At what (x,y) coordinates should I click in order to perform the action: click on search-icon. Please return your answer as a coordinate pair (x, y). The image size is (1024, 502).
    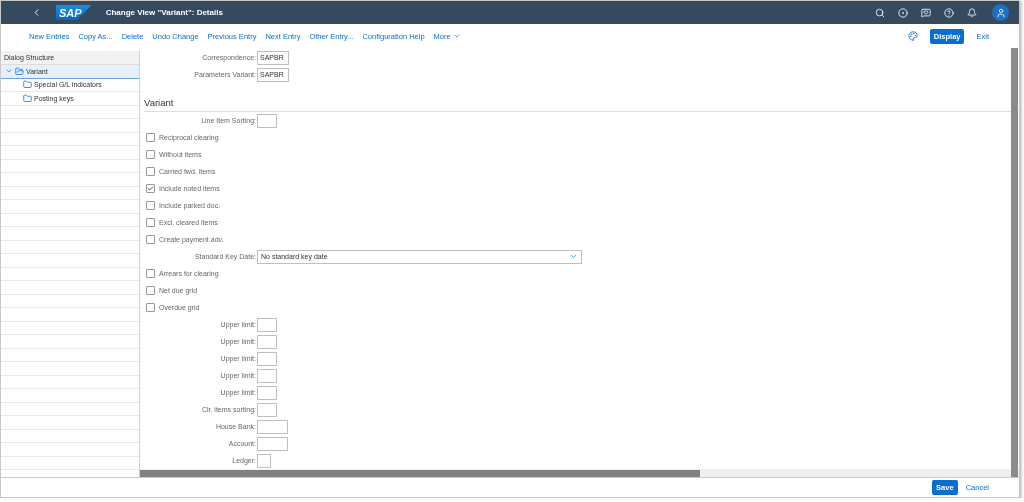
    Looking at the image, I should click on (880, 12).